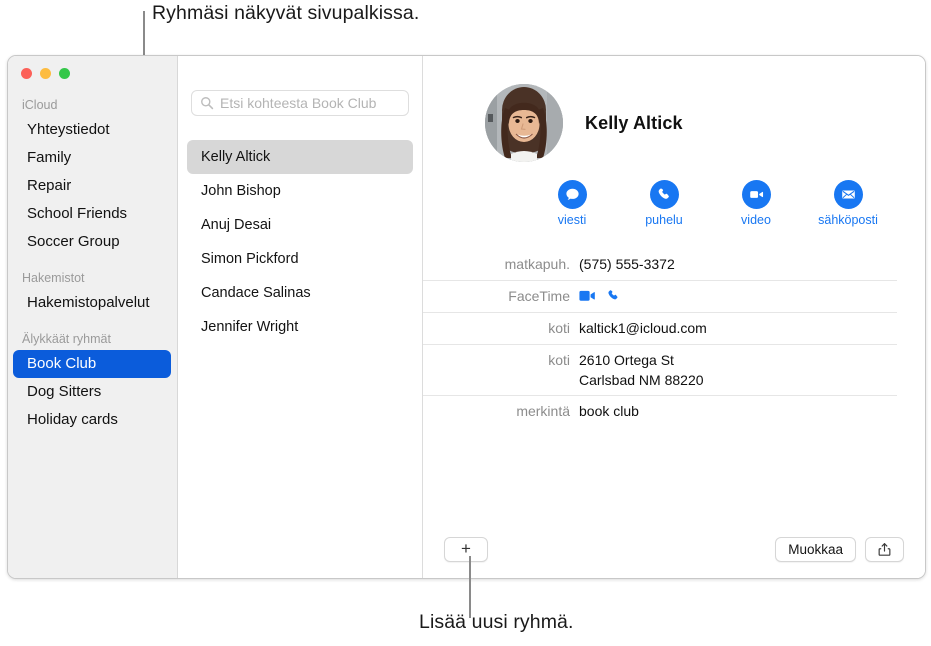  What do you see at coordinates (660, 296) in the screenshot?
I see `info-row-facetime: FaceTime` at bounding box center [660, 296].